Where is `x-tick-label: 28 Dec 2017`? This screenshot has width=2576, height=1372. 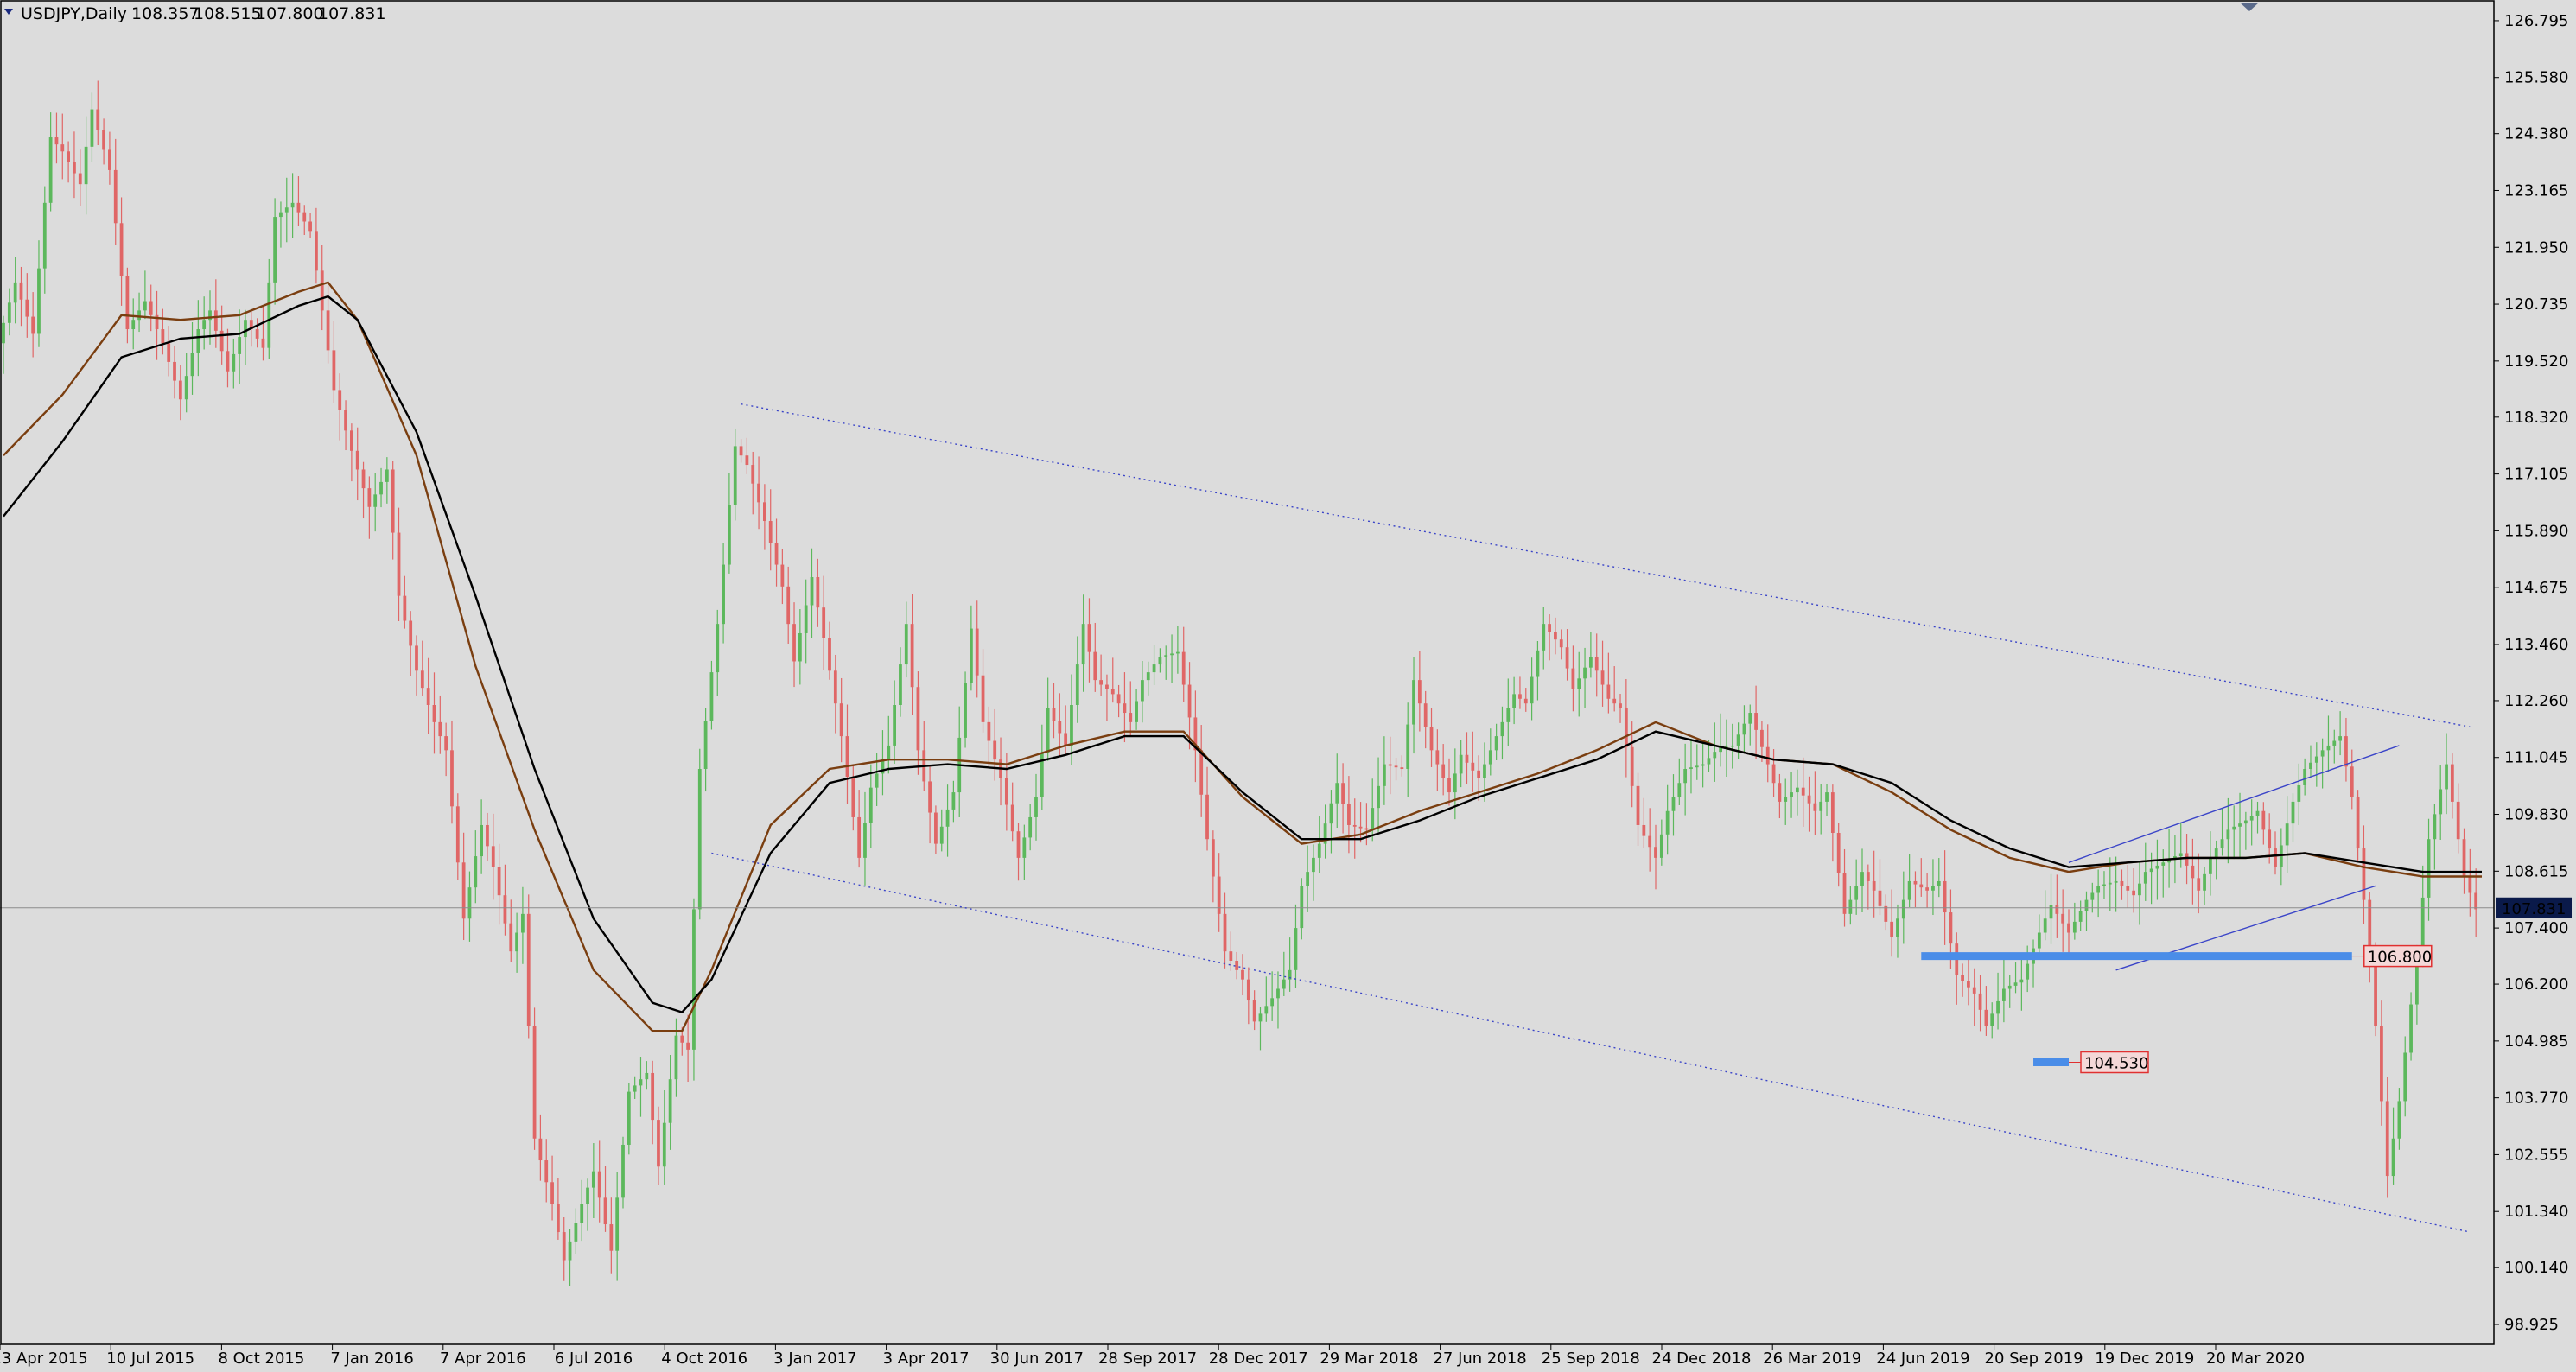 x-tick-label: 28 Dec 2017 is located at coordinates (1259, 1359).